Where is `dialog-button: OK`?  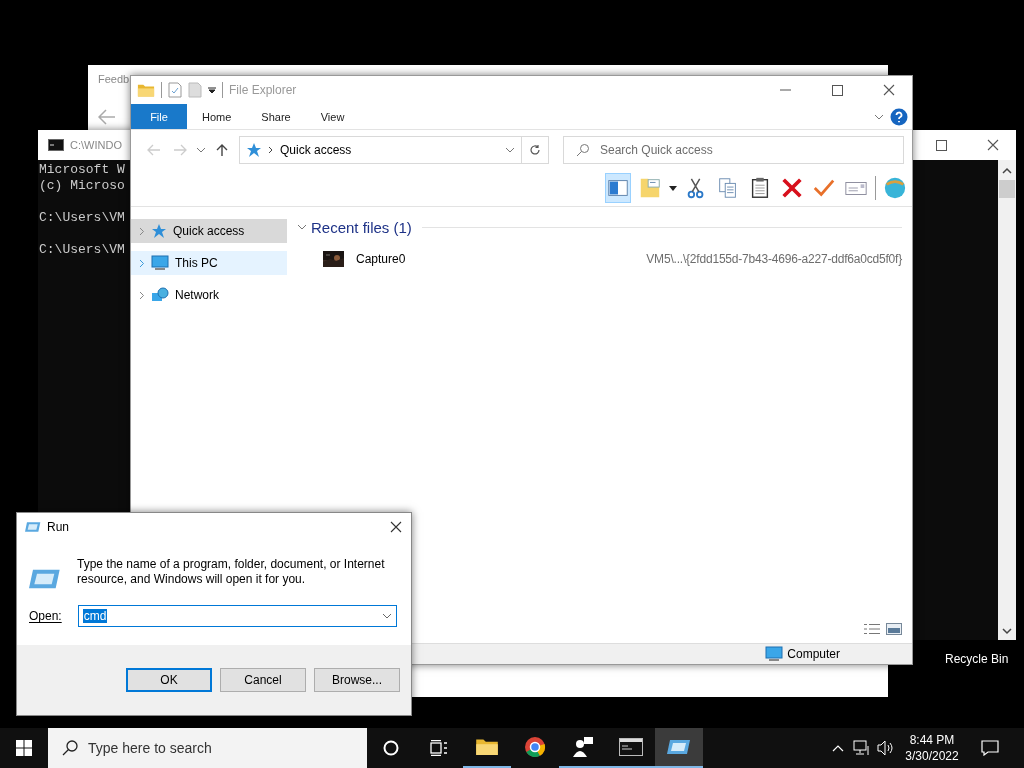 dialog-button: OK is located at coordinates (169, 680).